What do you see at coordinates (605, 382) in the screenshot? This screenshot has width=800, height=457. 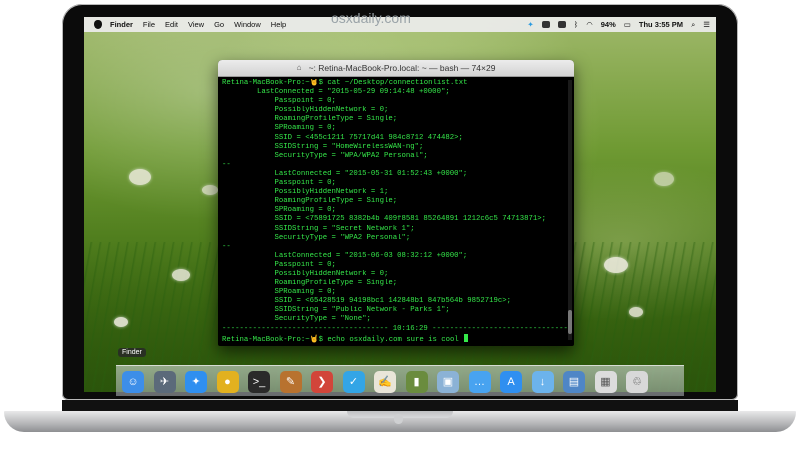 I see `documents-icon: ▦` at bounding box center [605, 382].